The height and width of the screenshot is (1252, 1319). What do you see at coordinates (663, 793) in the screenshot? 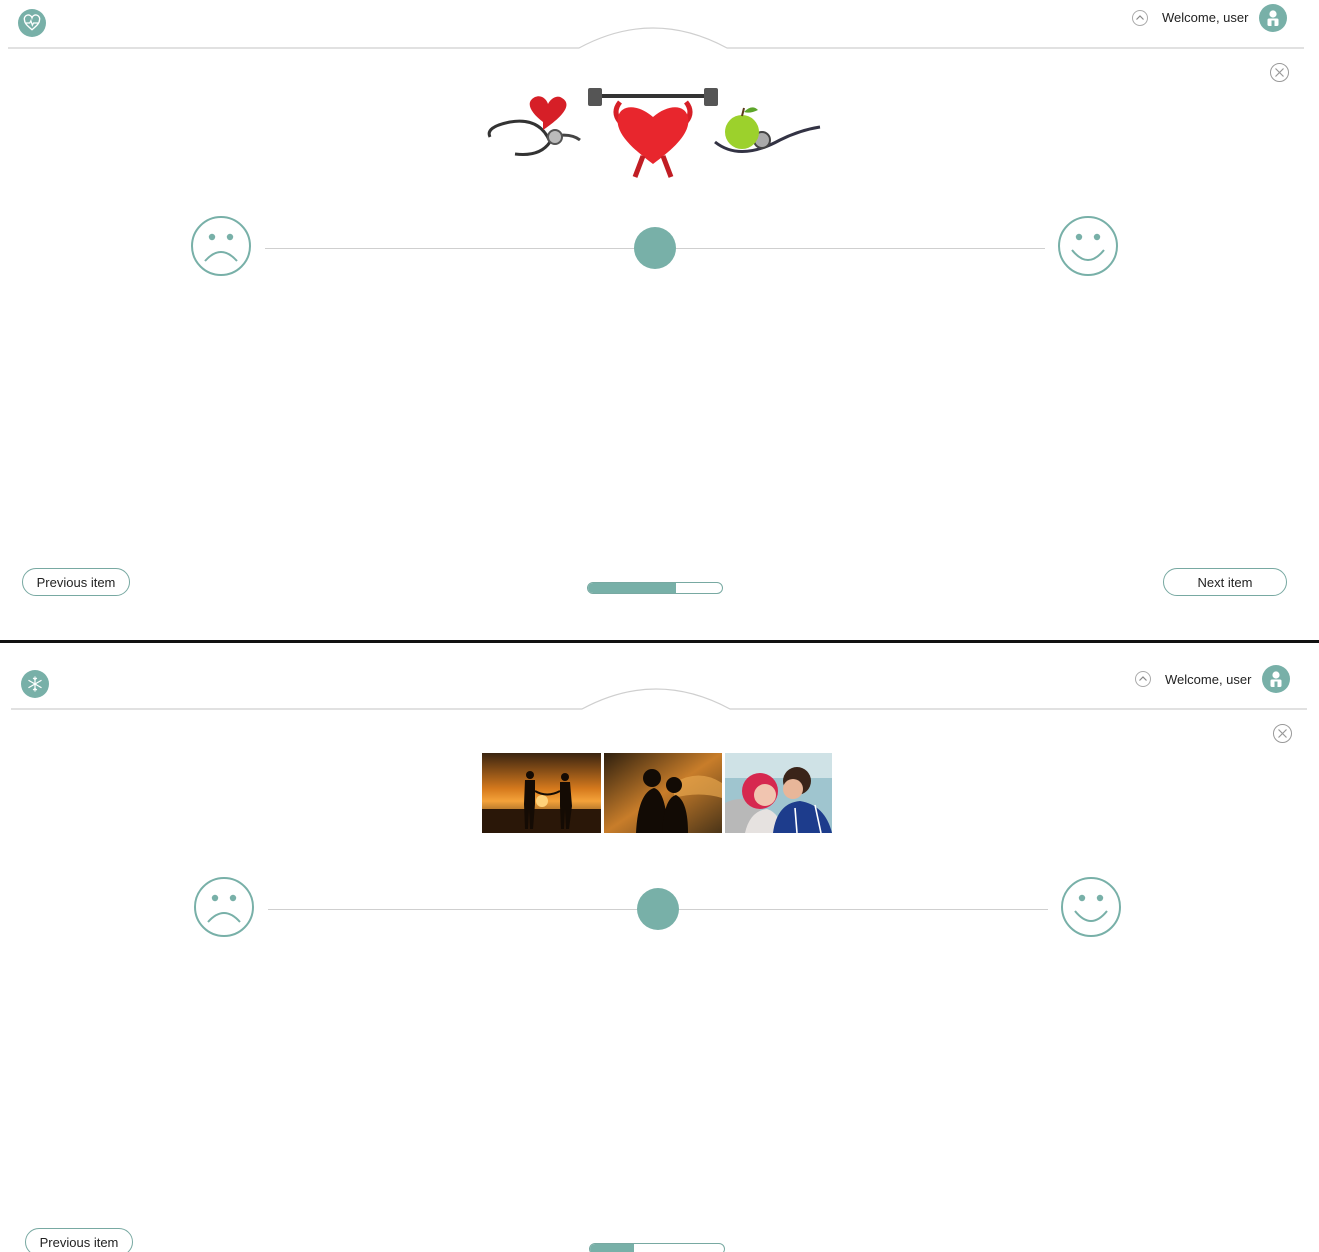
I see `silhouette-couple-photo` at bounding box center [663, 793].